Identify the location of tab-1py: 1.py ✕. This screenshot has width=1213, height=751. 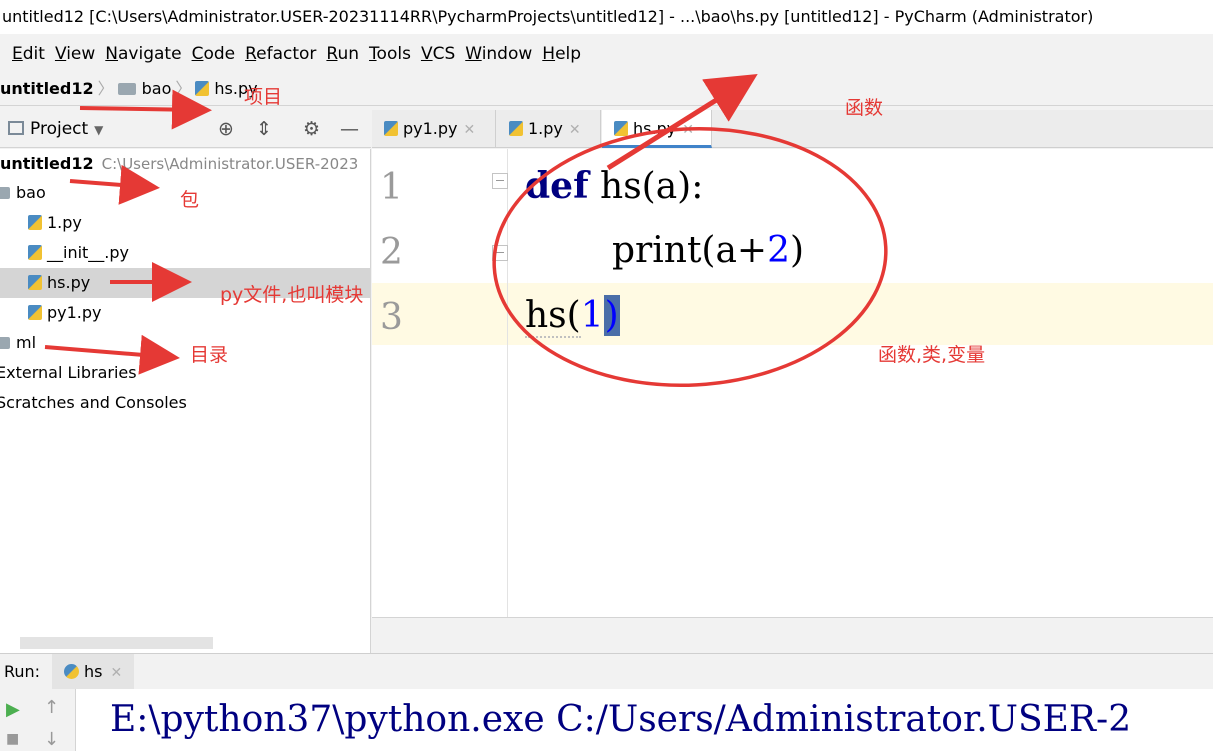
(549, 129).